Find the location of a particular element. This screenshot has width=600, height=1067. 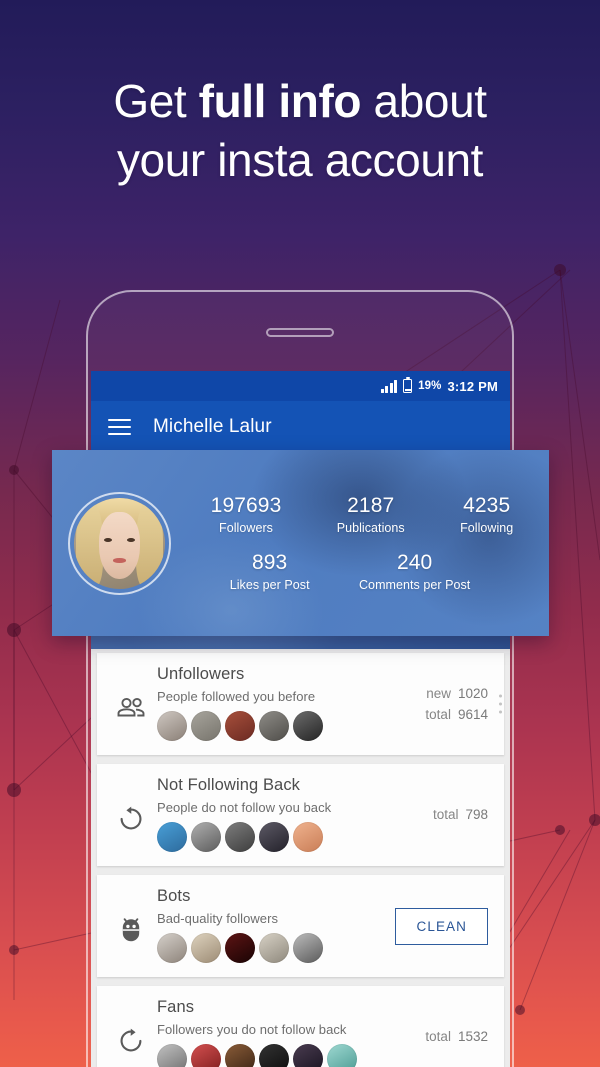

status-bar: 19% 3:12 PM is located at coordinates (300, 386).